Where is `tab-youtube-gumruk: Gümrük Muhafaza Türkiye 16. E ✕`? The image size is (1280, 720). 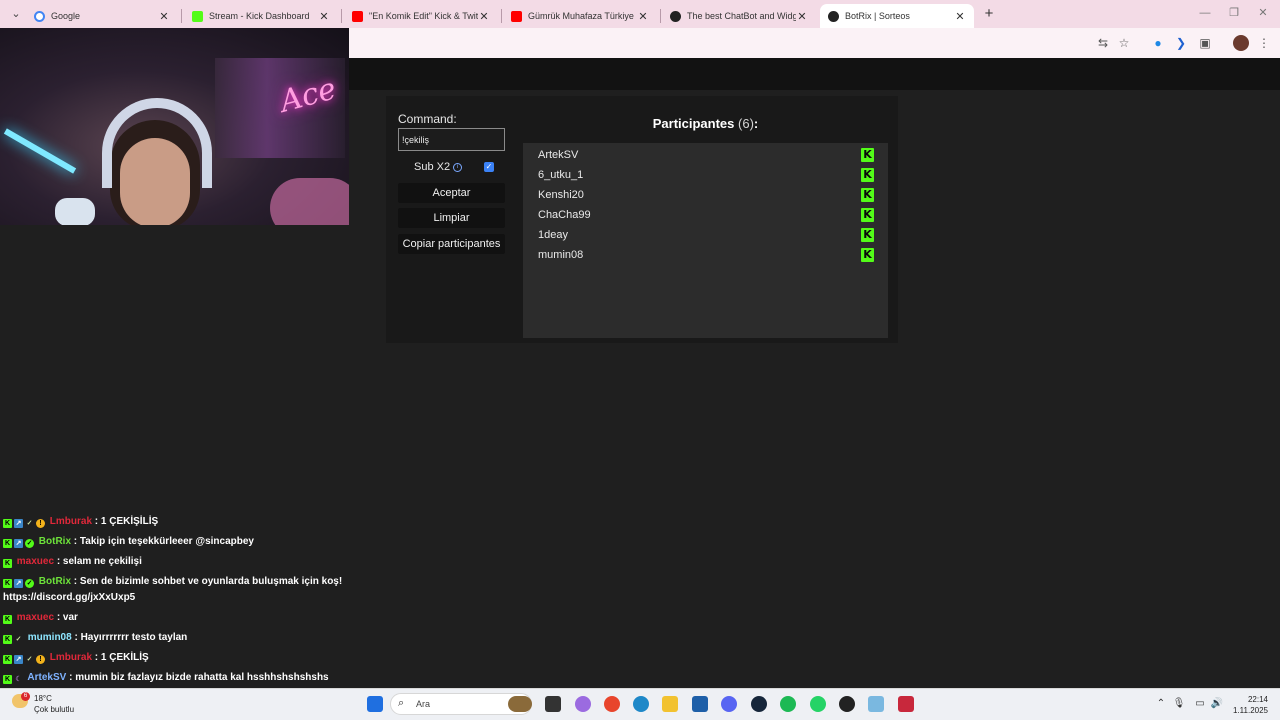 tab-youtube-gumruk: Gümrük Muhafaza Türkiye 16. E ✕ is located at coordinates (580, 16).